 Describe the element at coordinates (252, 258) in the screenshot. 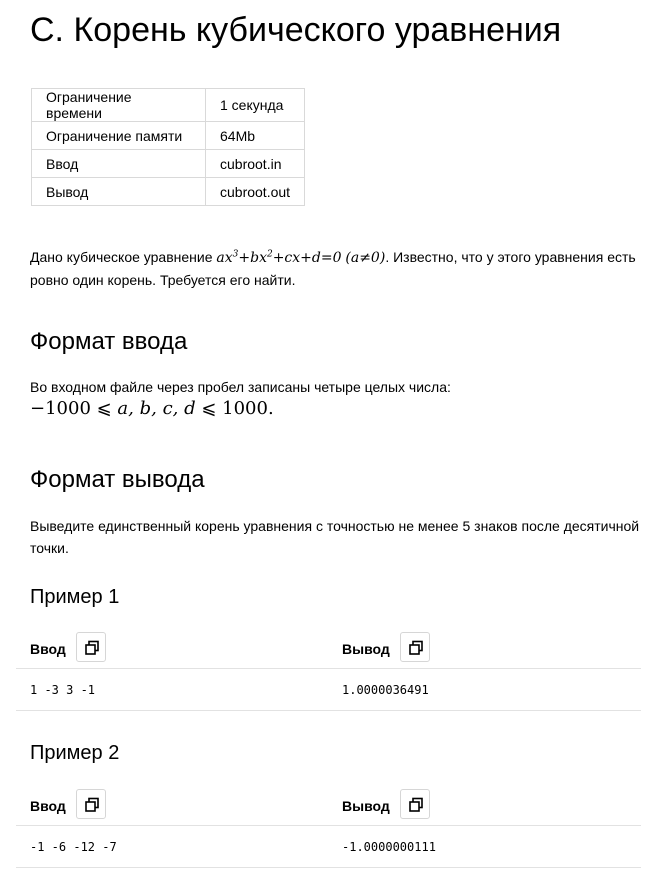

I see `formula-term-b: +bx` at that location.